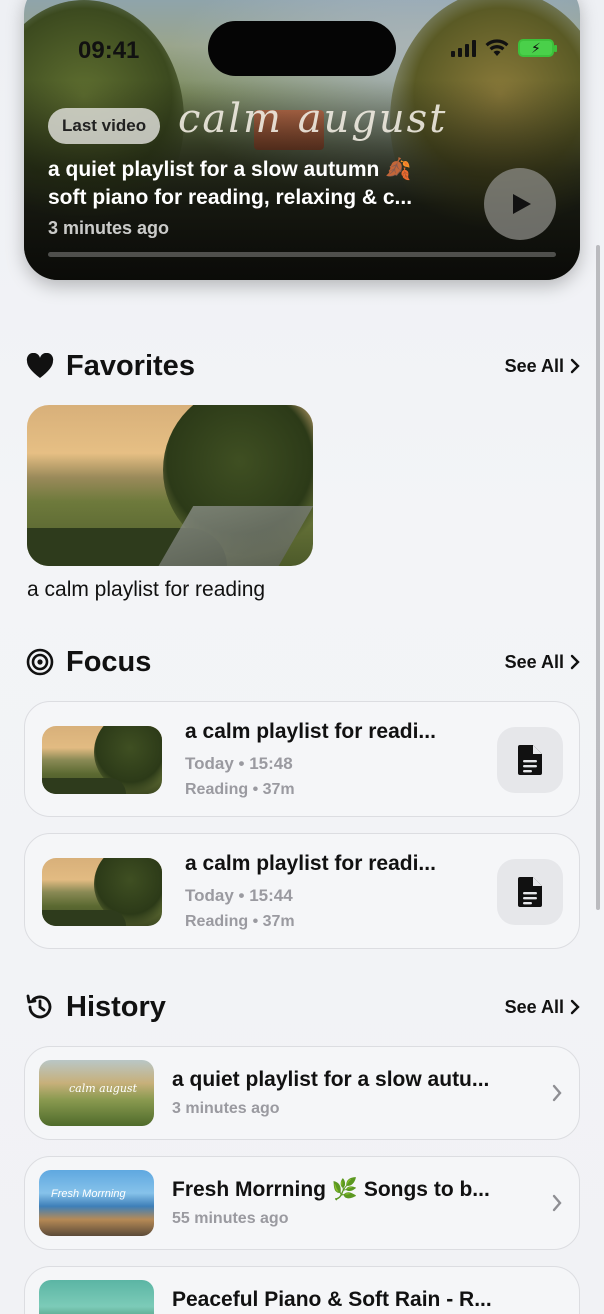  What do you see at coordinates (109, 228) in the screenshot?
I see `last-video-time: 3 minutes ago` at bounding box center [109, 228].